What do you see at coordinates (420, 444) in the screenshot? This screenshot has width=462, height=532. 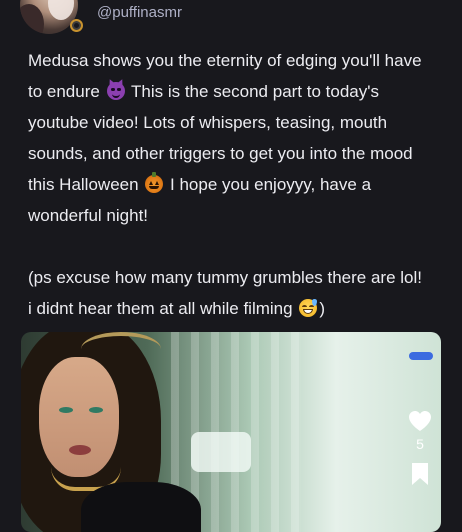 I see `like-count: 5` at bounding box center [420, 444].